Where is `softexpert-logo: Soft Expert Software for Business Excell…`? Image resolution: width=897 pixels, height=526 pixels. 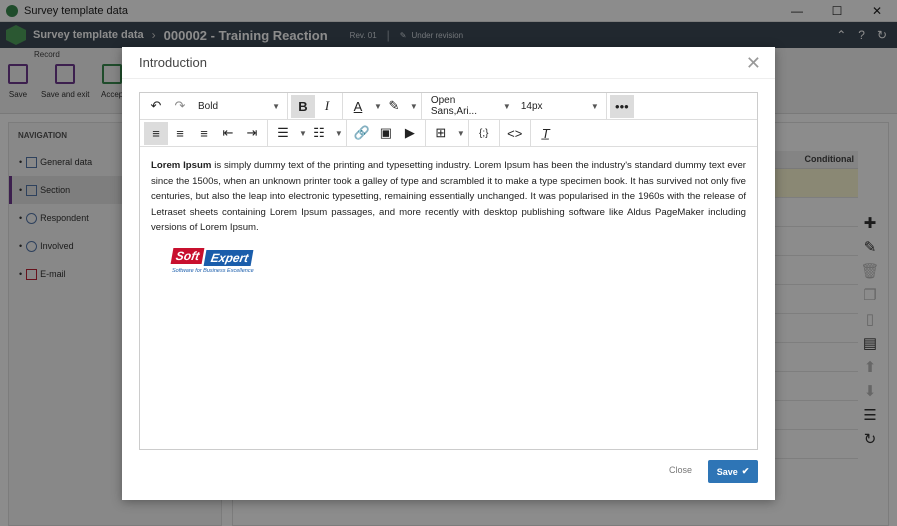 softexpert-logo: Soft Expert Software for Business Excell… is located at coordinates (223, 263).